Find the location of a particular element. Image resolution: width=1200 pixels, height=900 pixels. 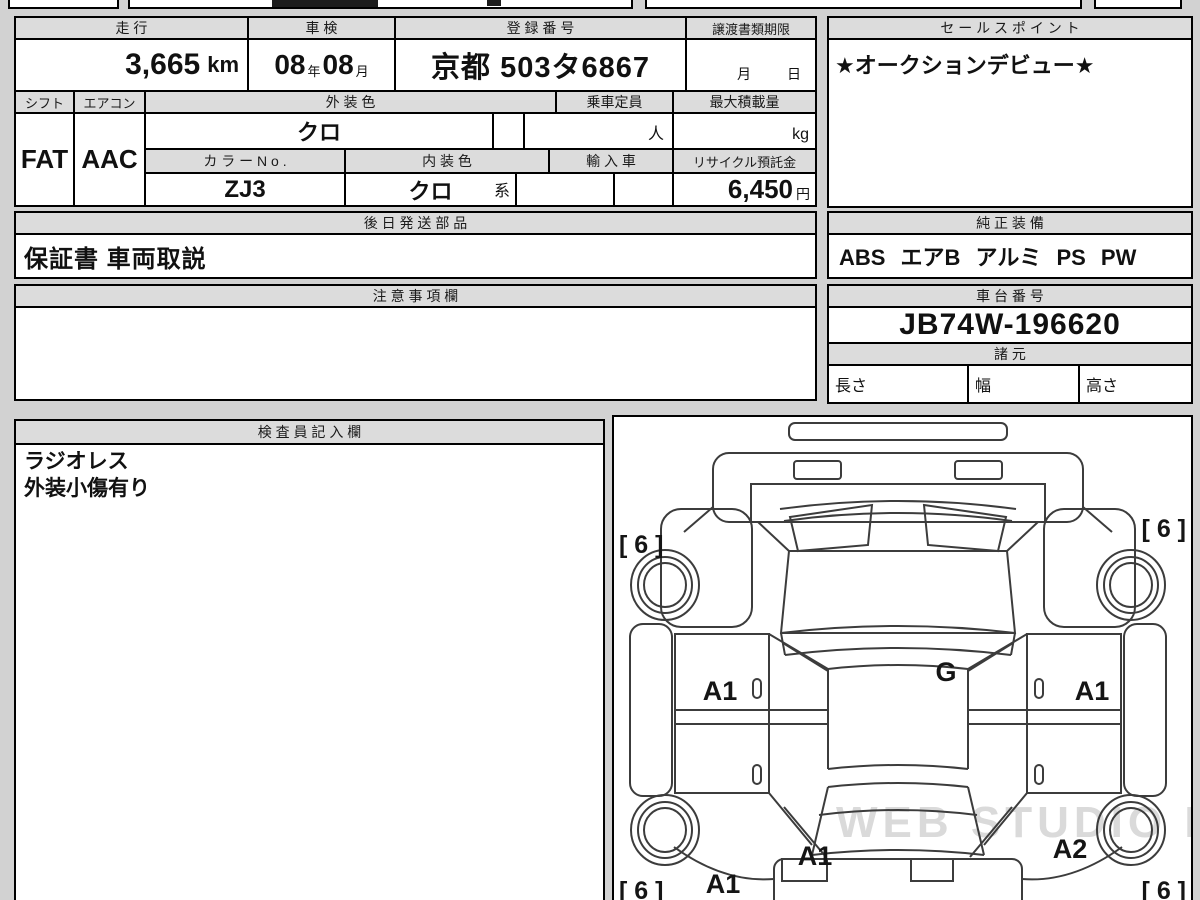

mileage-value: 3,665 is located at coordinates (163, 64).